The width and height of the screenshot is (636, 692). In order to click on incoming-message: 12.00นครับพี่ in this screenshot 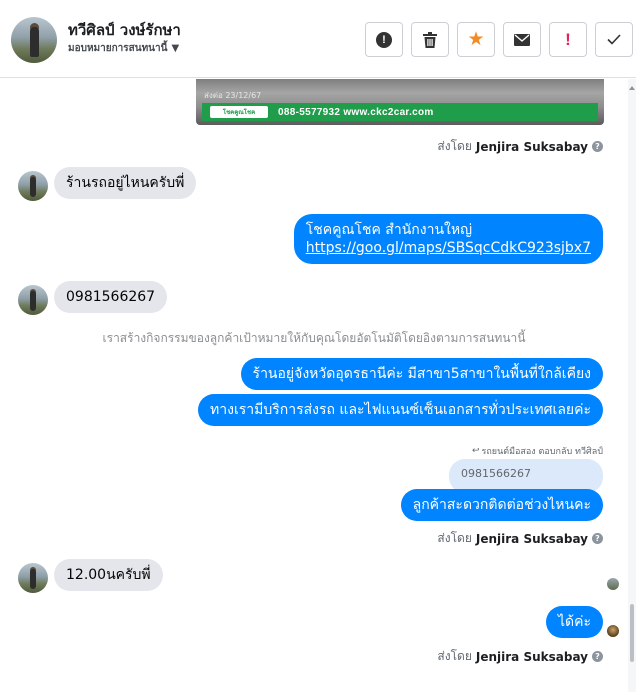, I will do `click(108, 575)`.